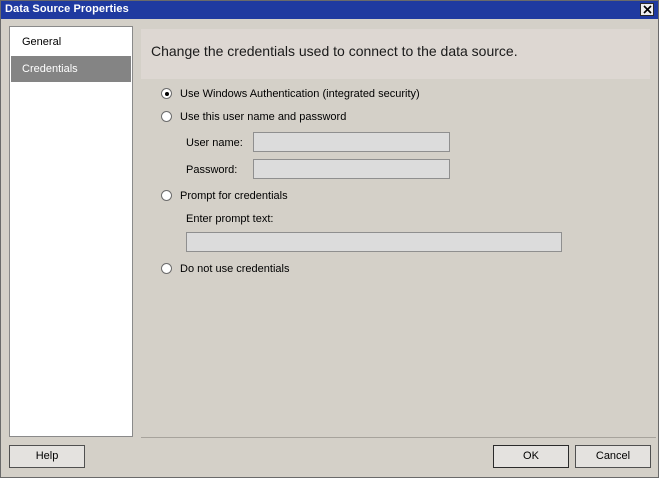 This screenshot has width=659, height=478. I want to click on prompt-credentials-label: Prompt for credentials, so click(234, 196).